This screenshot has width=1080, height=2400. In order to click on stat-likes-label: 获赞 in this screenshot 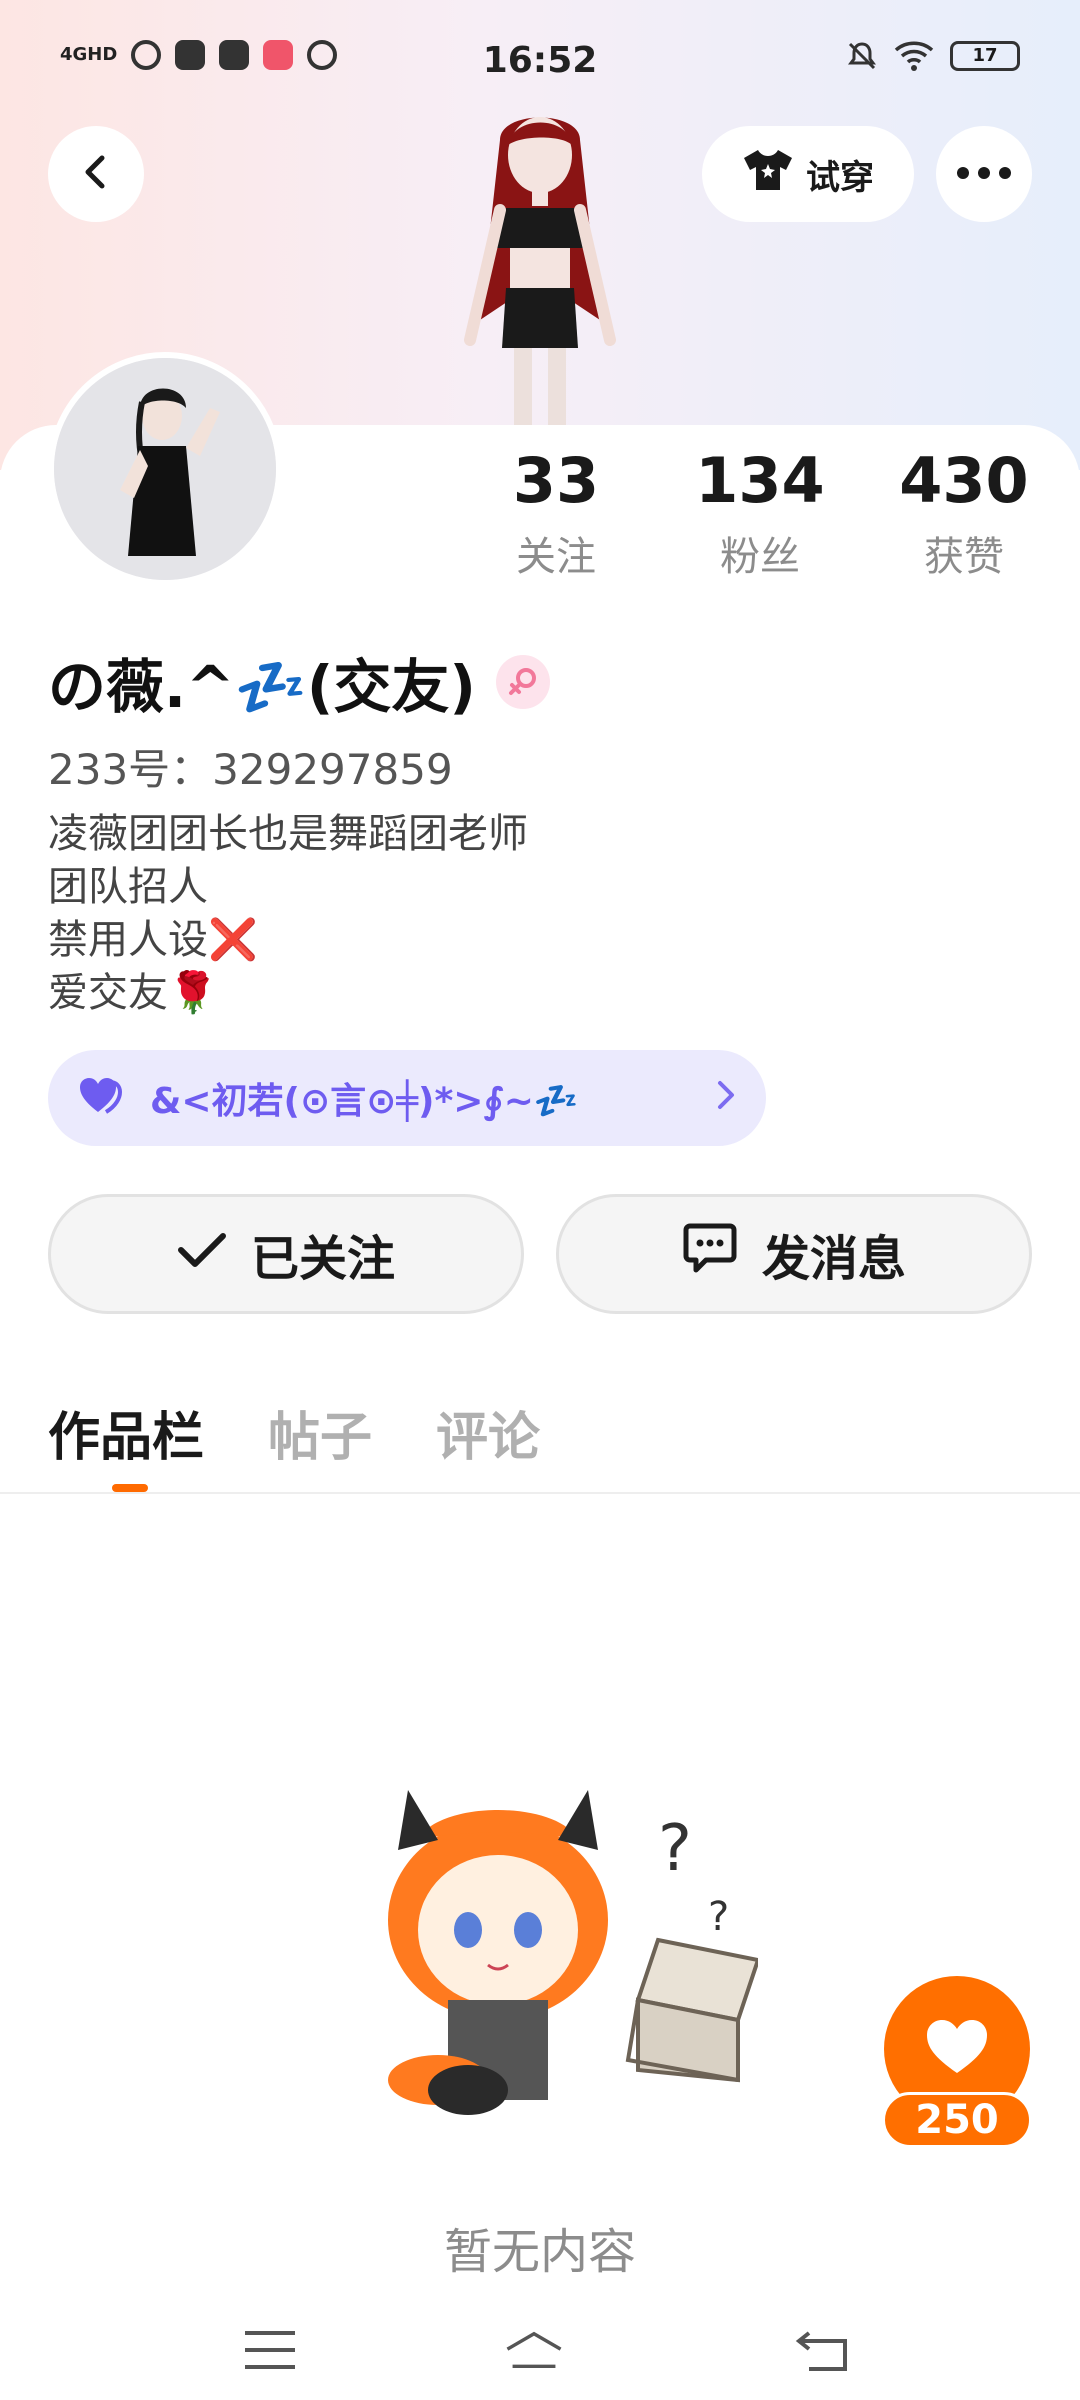, I will do `click(964, 557)`.